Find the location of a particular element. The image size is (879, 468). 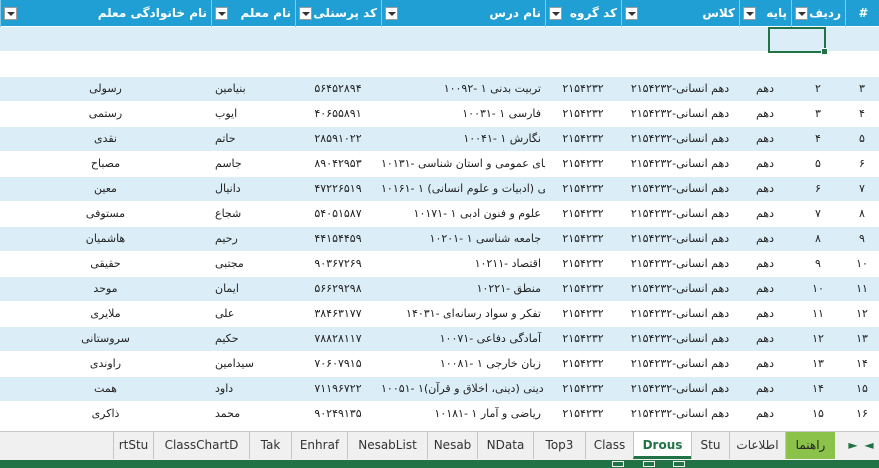

sheet-tab: NesabList is located at coordinates (387, 445).